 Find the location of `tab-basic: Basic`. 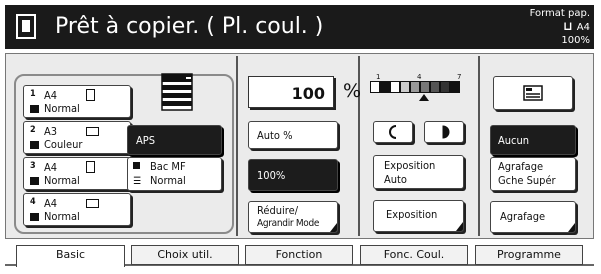

tab-basic: Basic is located at coordinates (70, 256).